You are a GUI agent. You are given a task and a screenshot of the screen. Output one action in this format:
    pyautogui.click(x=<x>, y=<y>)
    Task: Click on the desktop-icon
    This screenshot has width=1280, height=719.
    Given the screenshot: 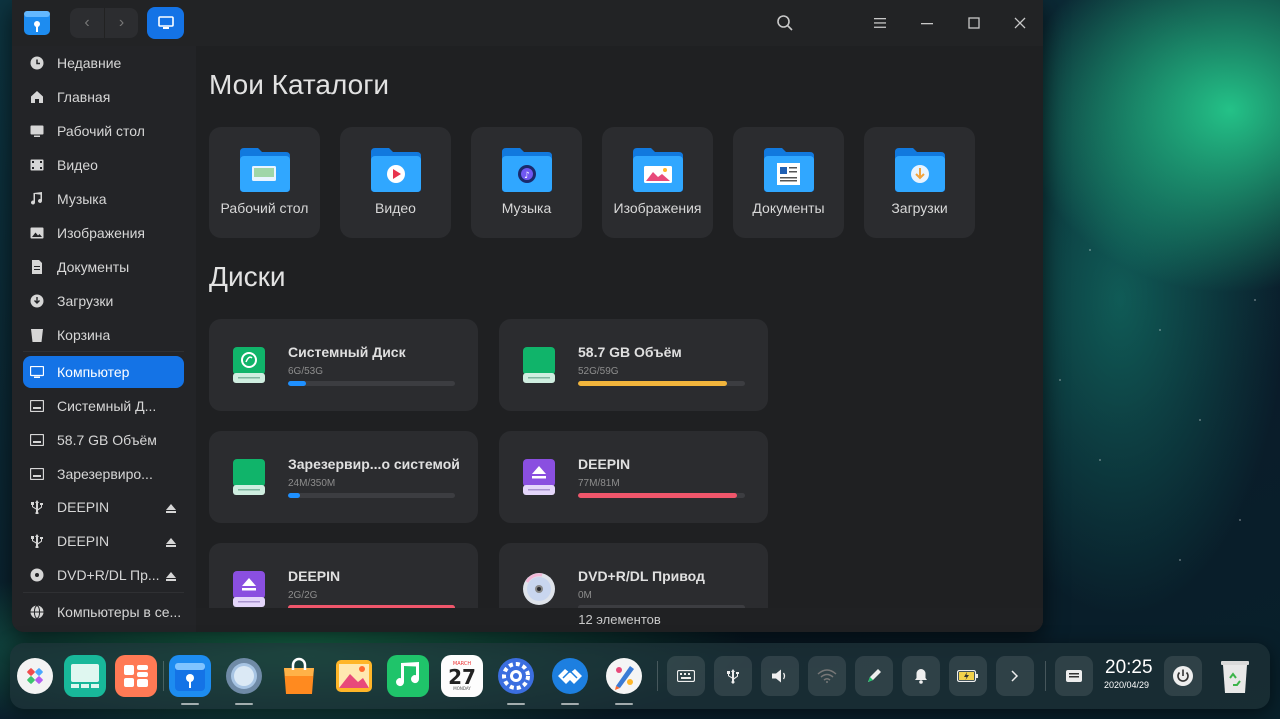 What is the action you would take?
    pyautogui.click(x=37, y=131)
    